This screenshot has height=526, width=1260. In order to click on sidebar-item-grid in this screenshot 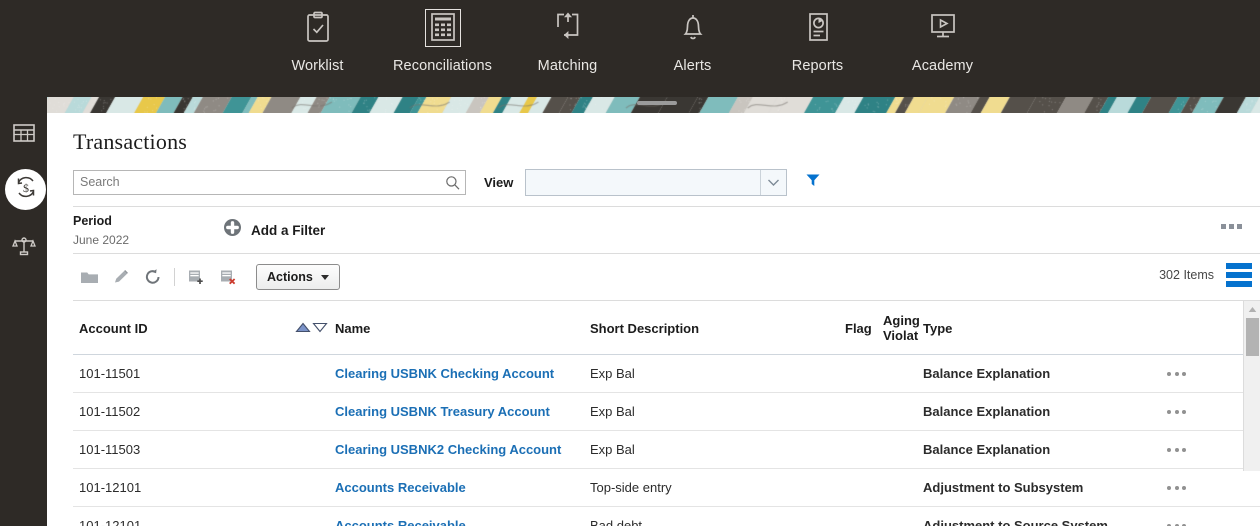, I will do `click(23, 135)`.